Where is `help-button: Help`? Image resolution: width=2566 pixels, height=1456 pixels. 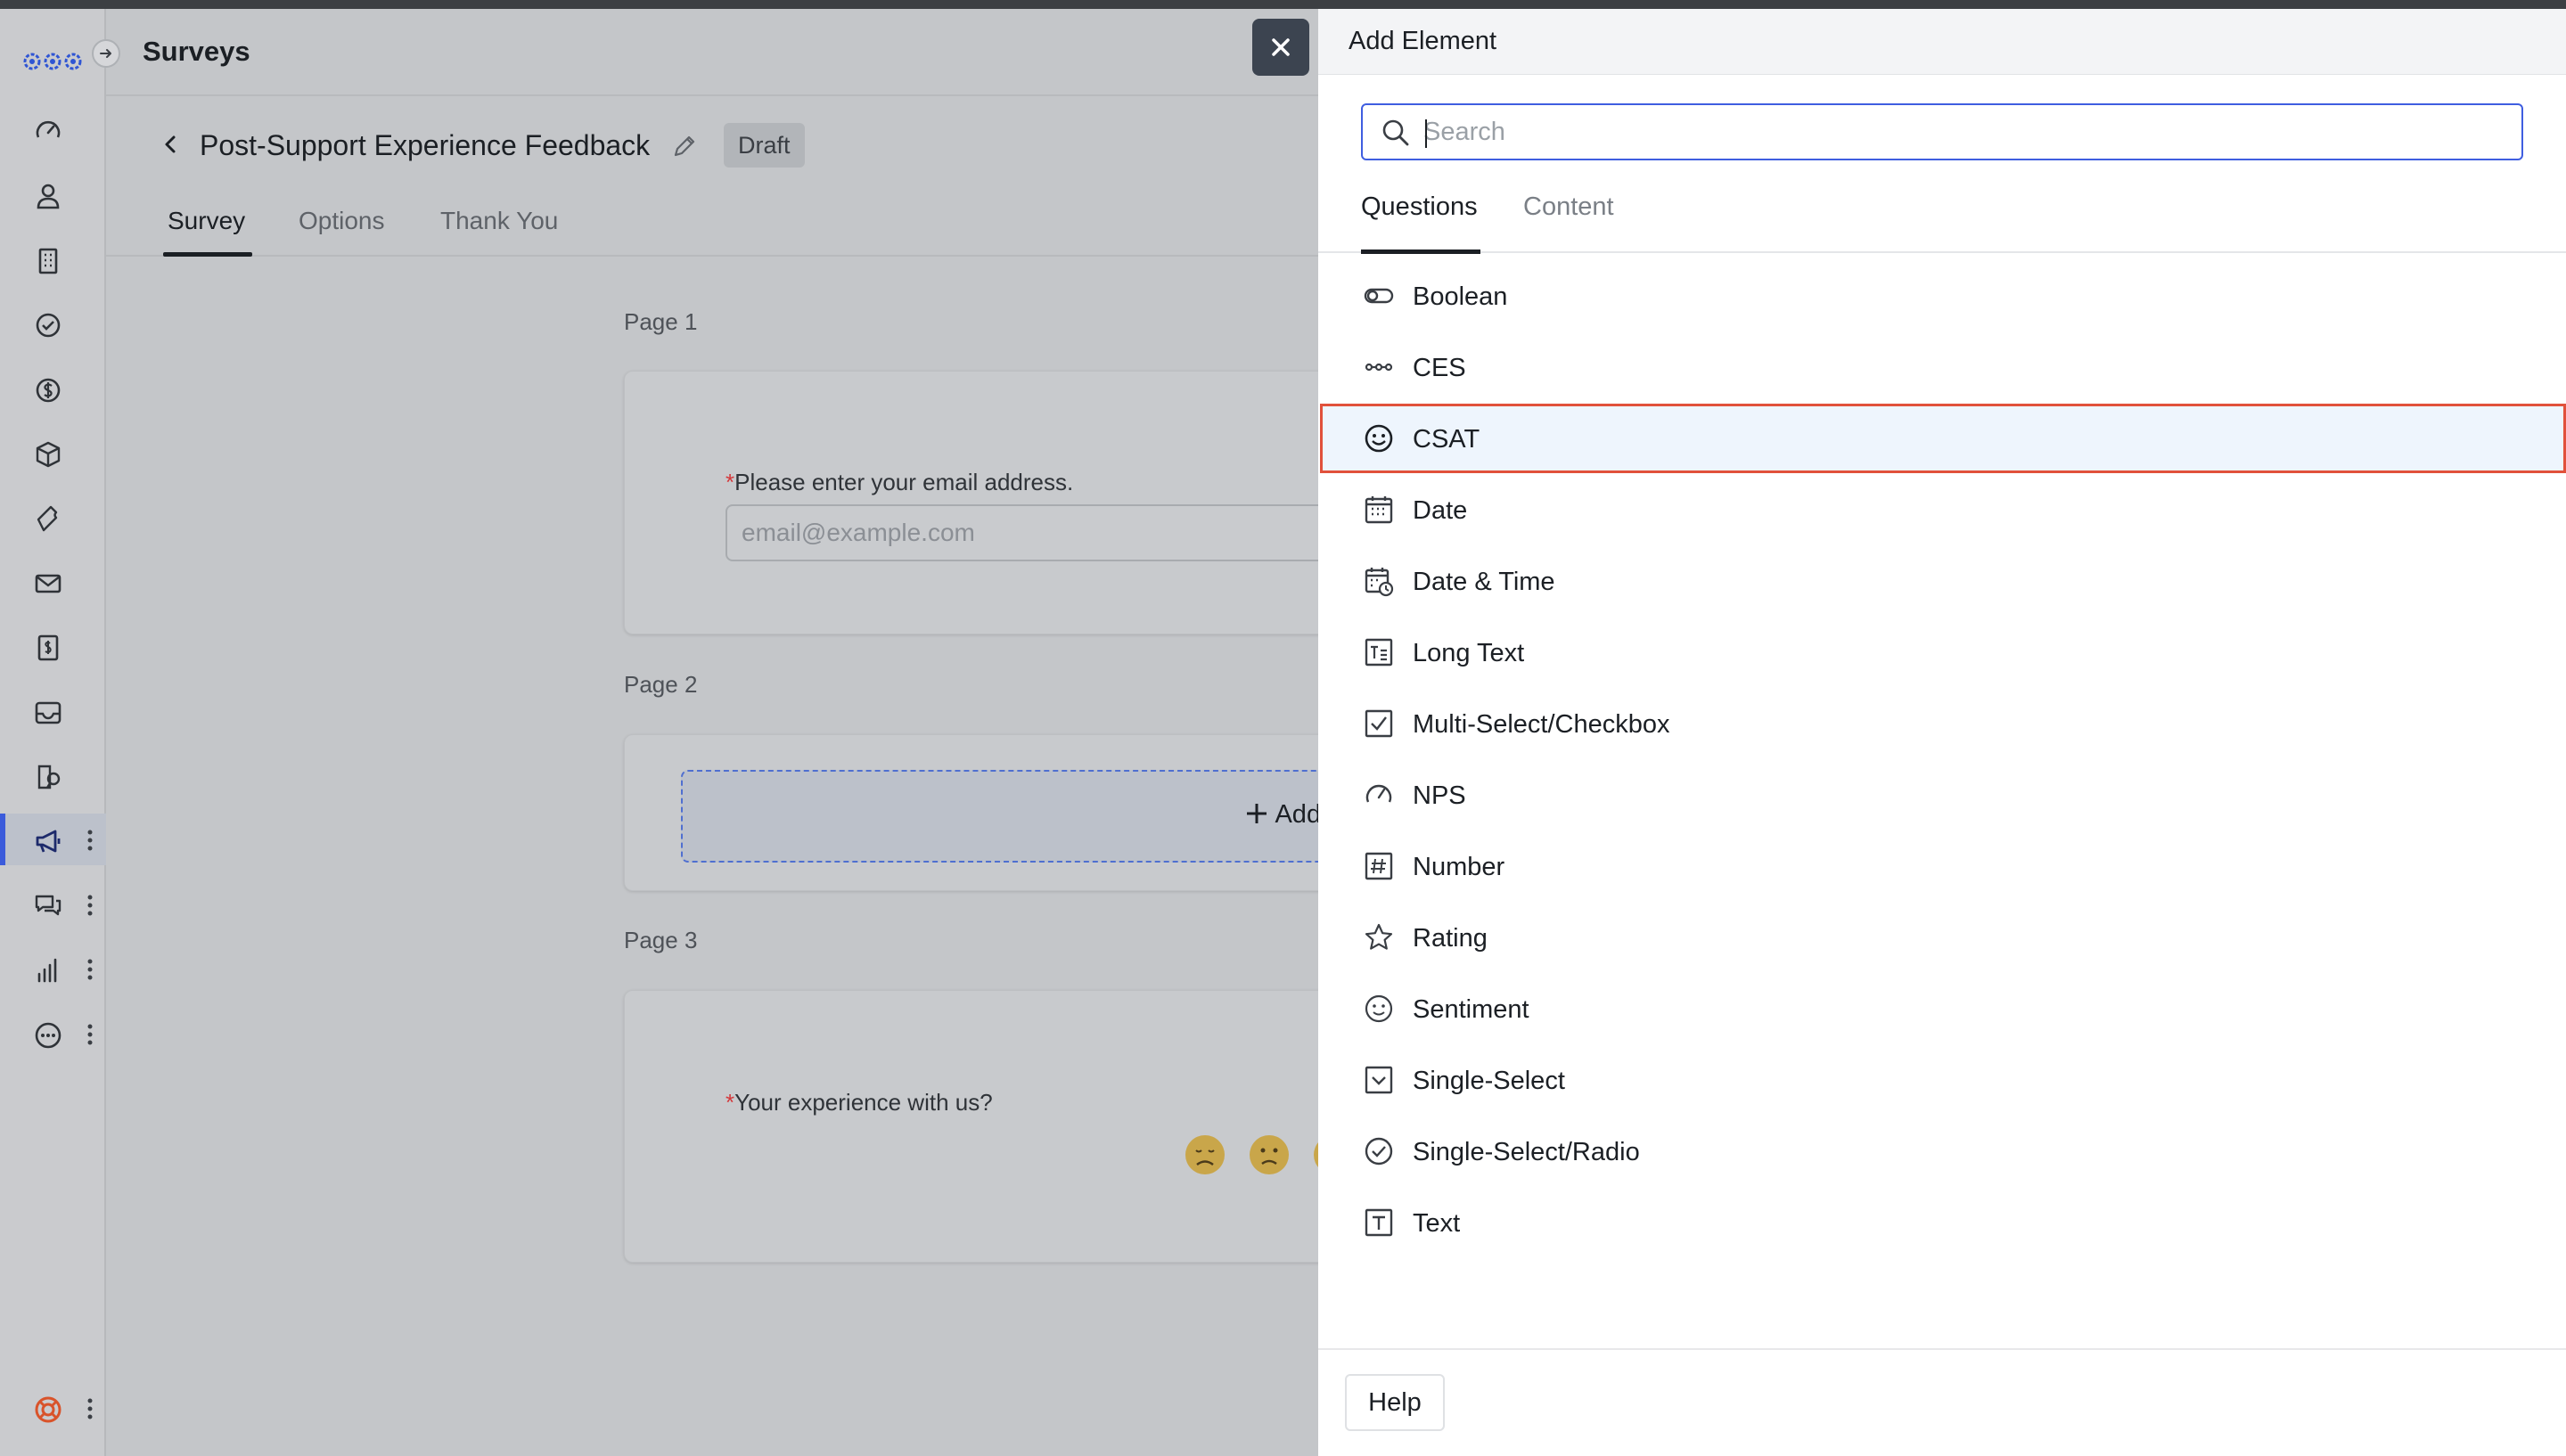 help-button: Help is located at coordinates (1395, 1402).